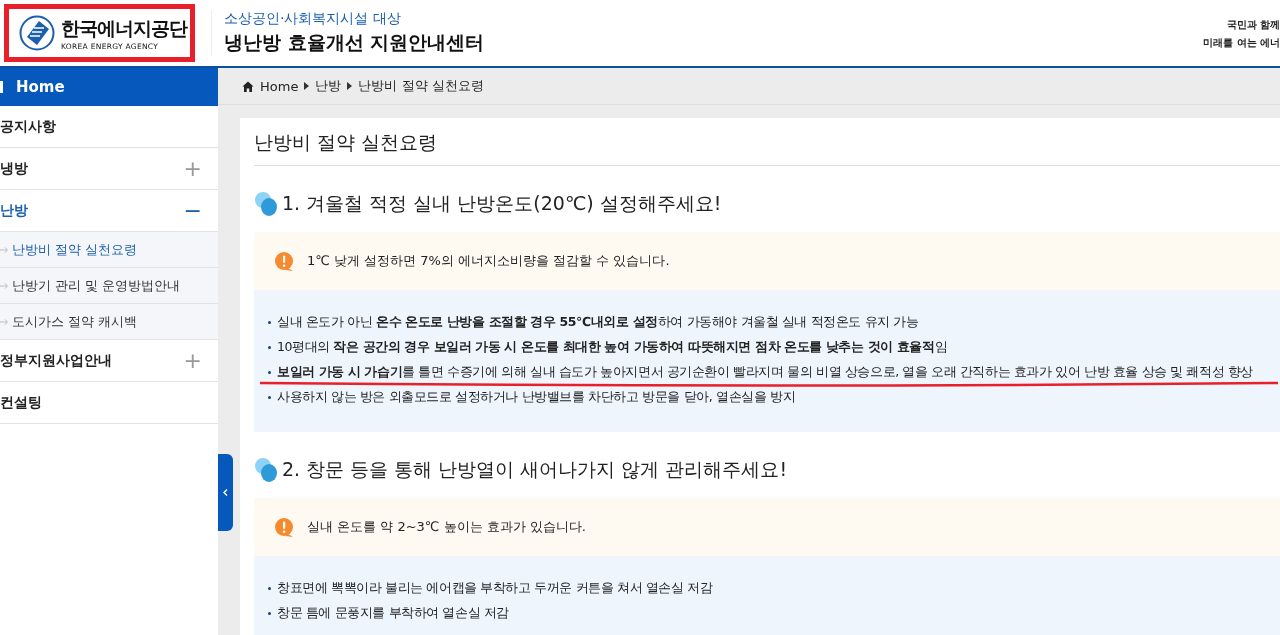 The width and height of the screenshot is (1280, 635). Describe the element at coordinates (37, 33) in the screenshot. I see `logo-icon` at that location.